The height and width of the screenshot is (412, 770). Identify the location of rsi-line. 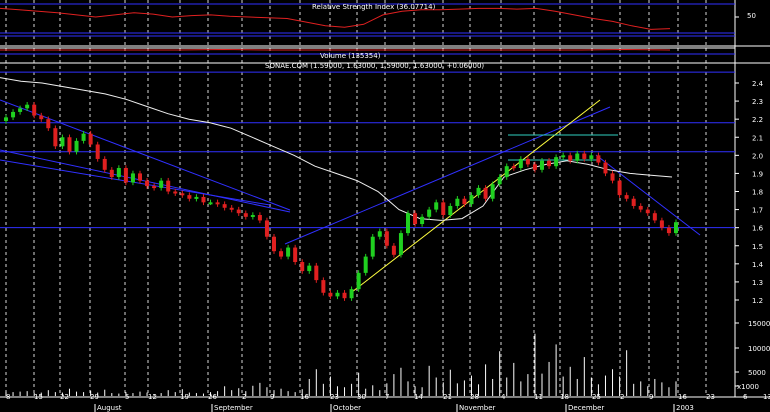
(335, 18).